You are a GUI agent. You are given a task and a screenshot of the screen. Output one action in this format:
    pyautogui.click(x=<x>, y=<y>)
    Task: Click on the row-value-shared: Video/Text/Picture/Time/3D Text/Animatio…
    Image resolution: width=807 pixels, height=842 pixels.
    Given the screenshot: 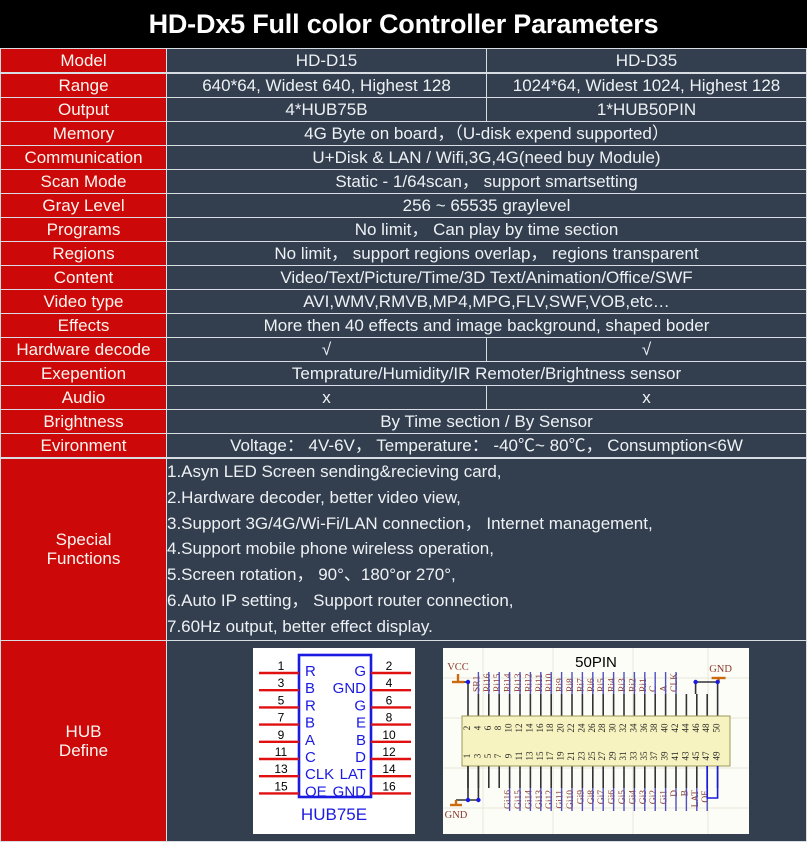 What is the action you would take?
    pyautogui.click(x=486, y=277)
    